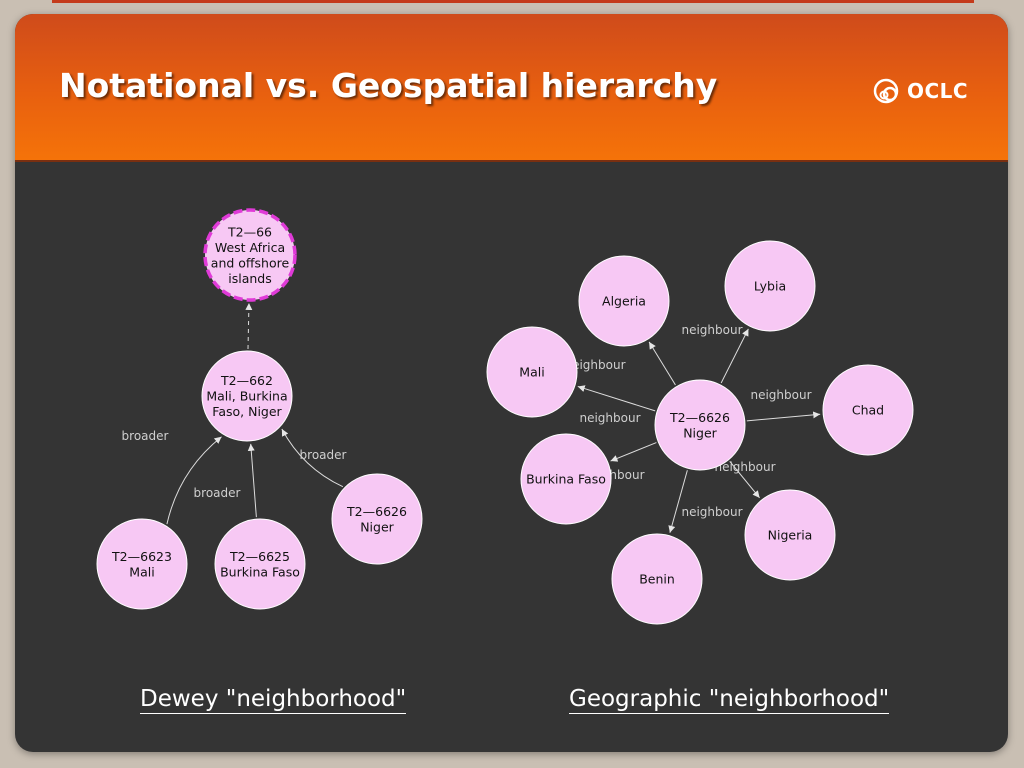 The height and width of the screenshot is (768, 1024). Describe the element at coordinates (217, 493) in the screenshot. I see `dewey-edge-label-t2-6625-to-t2-662: broader` at that location.